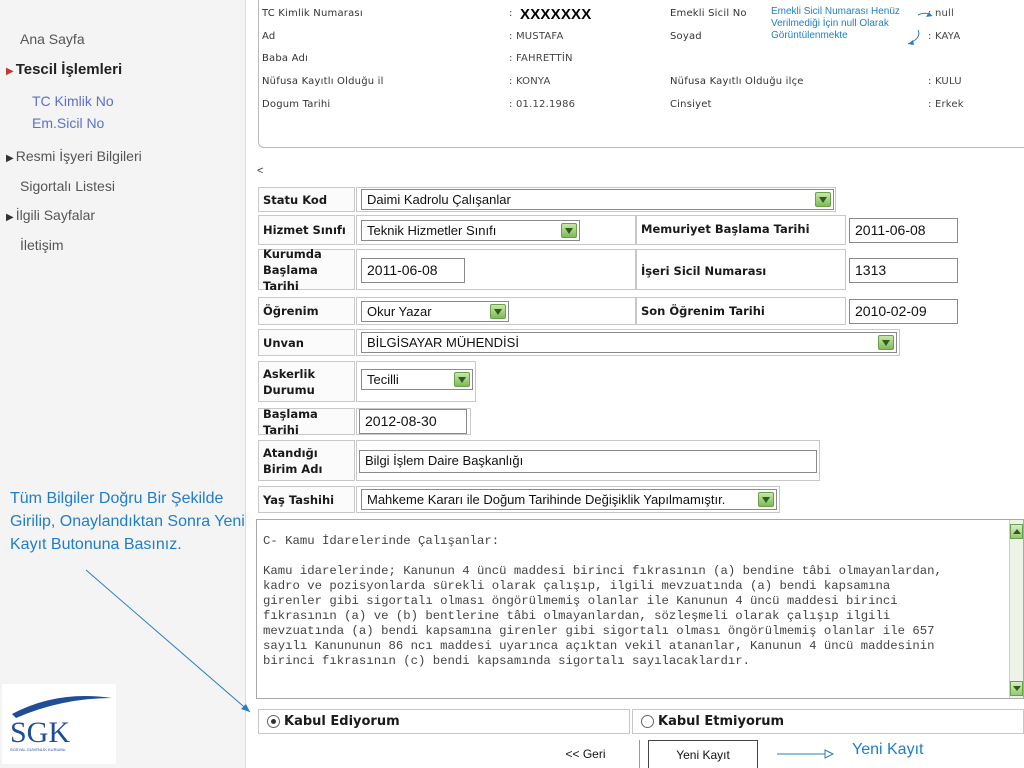 Image resolution: width=1024 pixels, height=768 pixels. Describe the element at coordinates (721, 721) in the screenshot. I see `reject-radio-label: Kabul Etmiyorum` at that location.